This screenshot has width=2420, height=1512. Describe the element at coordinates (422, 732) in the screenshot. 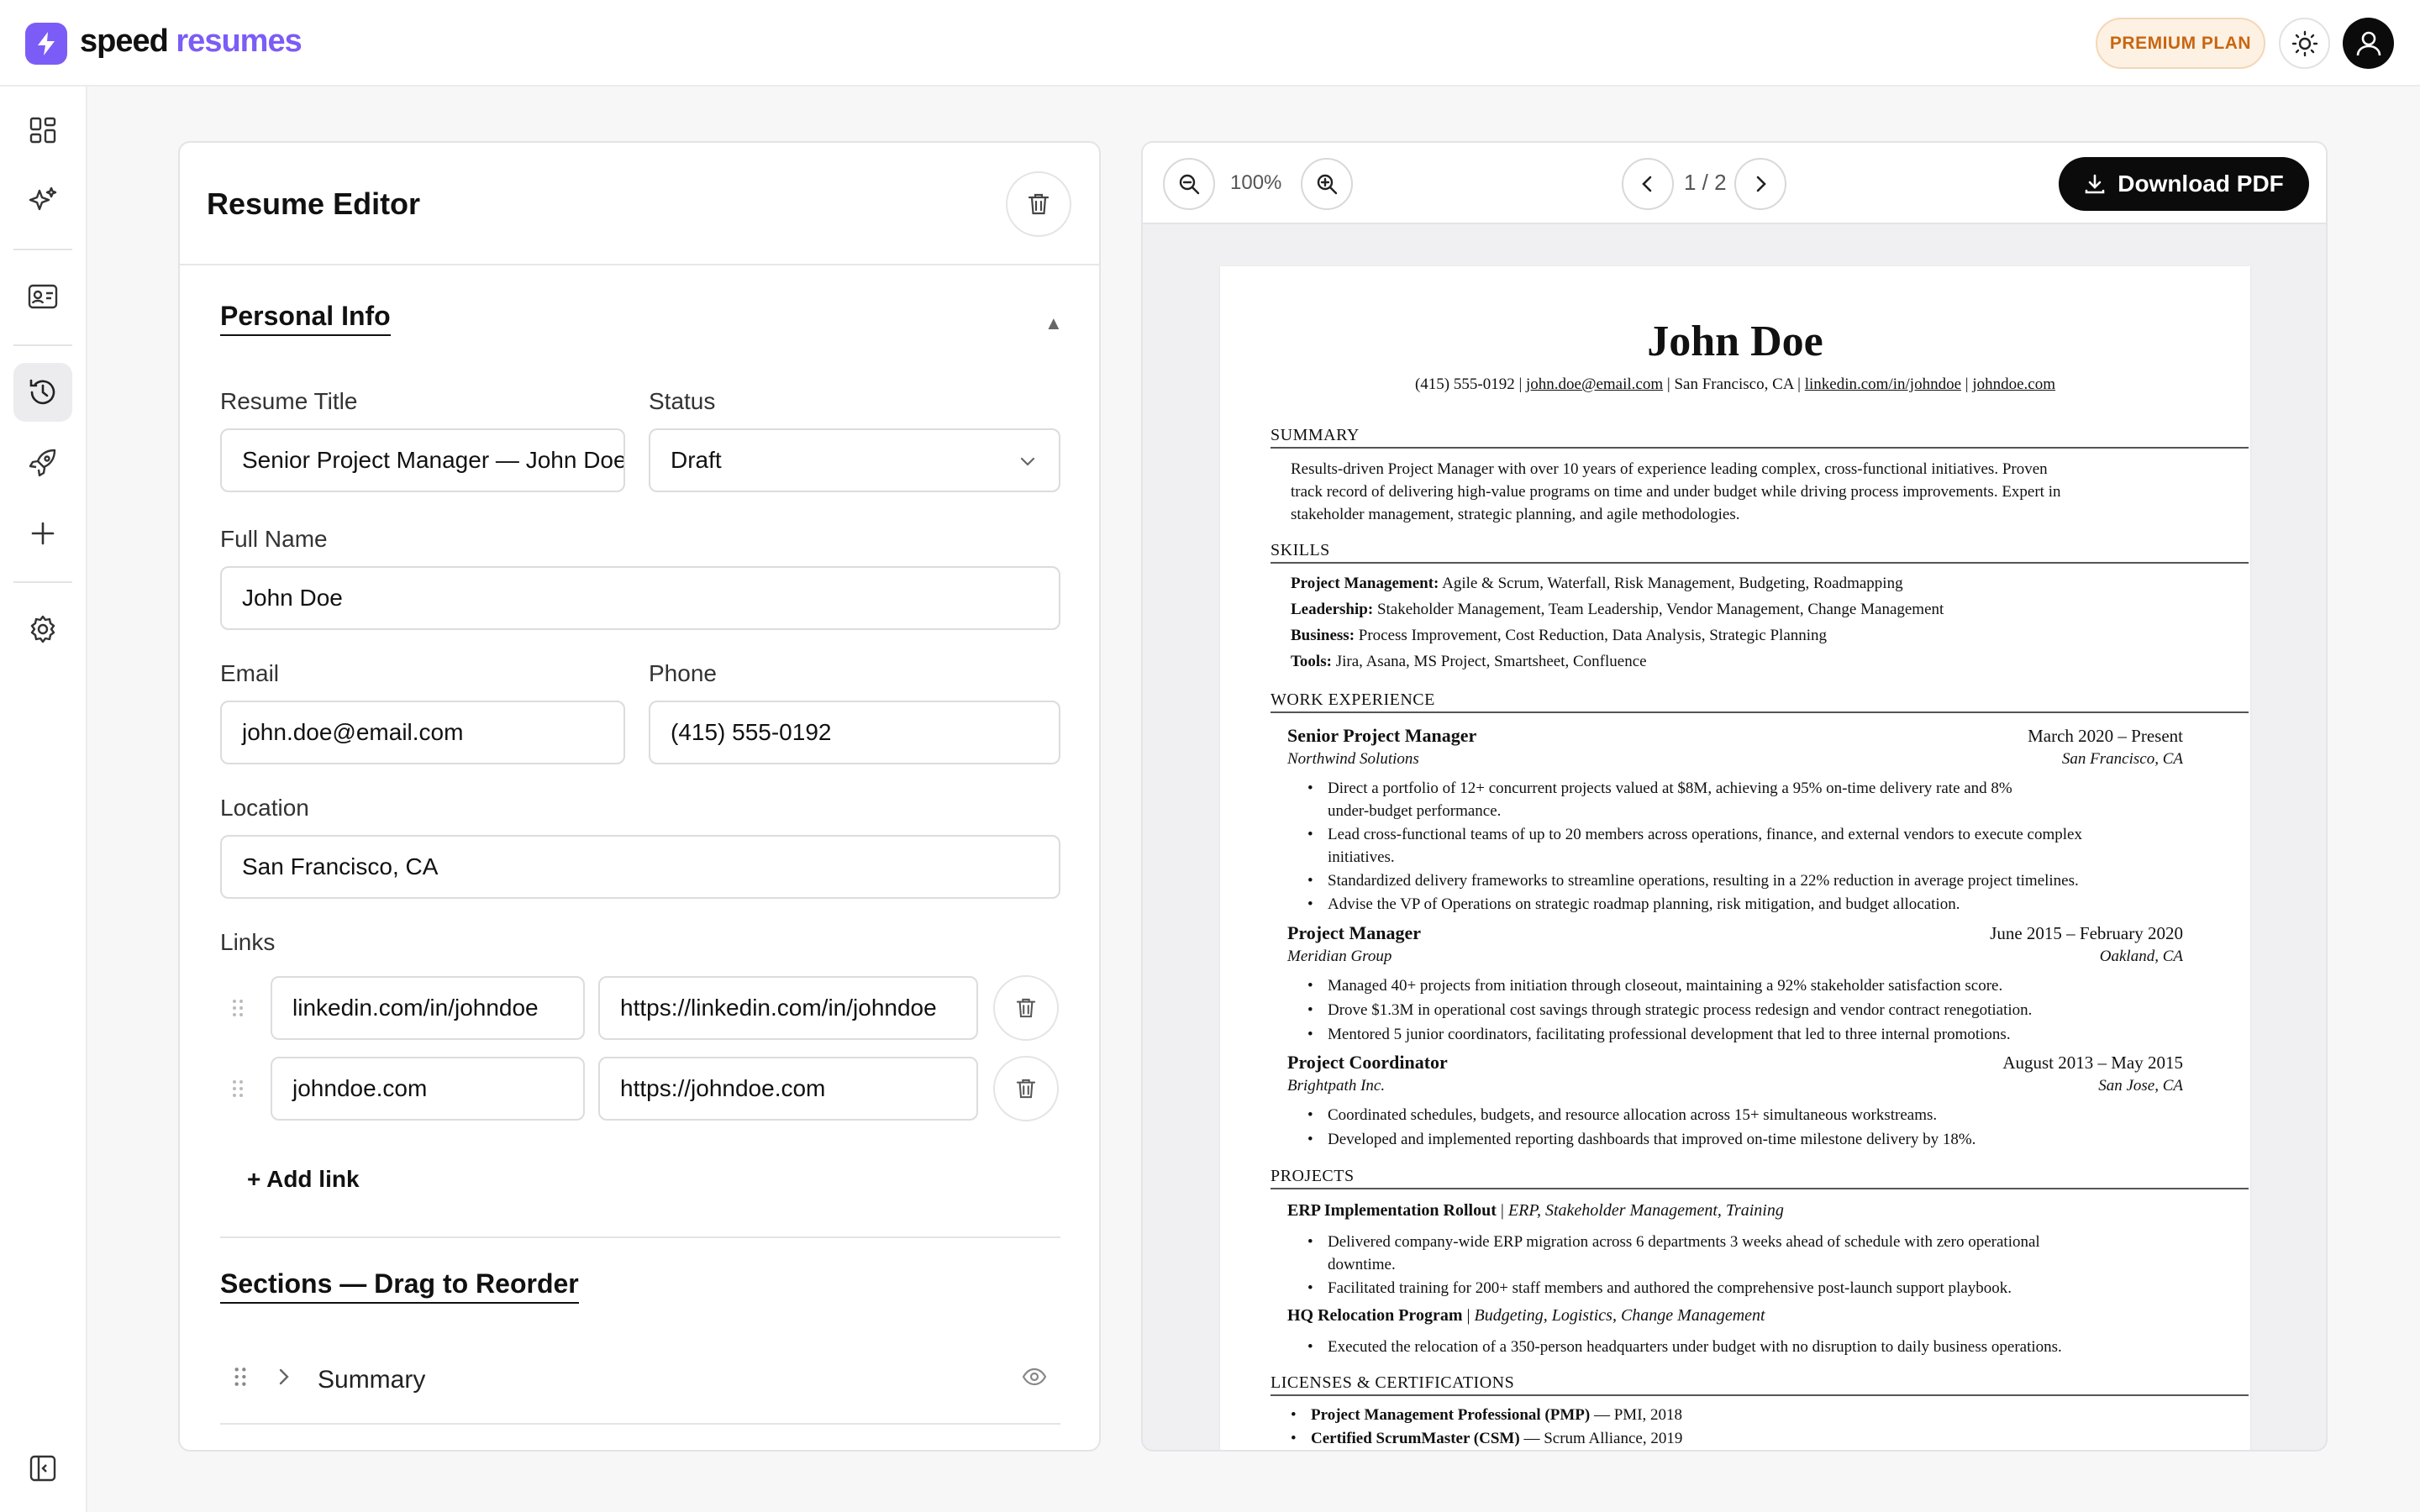

I see `email-input: john.doe@email.com` at that location.